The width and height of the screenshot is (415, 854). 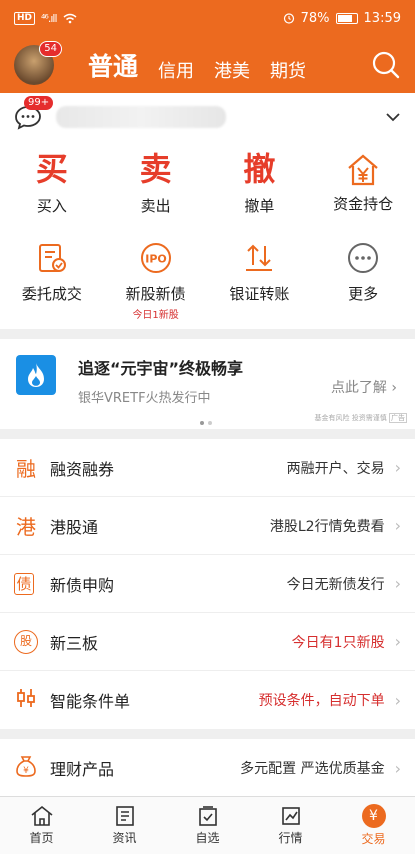 What do you see at coordinates (206, 423) in the screenshot?
I see `carousel-dots` at bounding box center [206, 423].